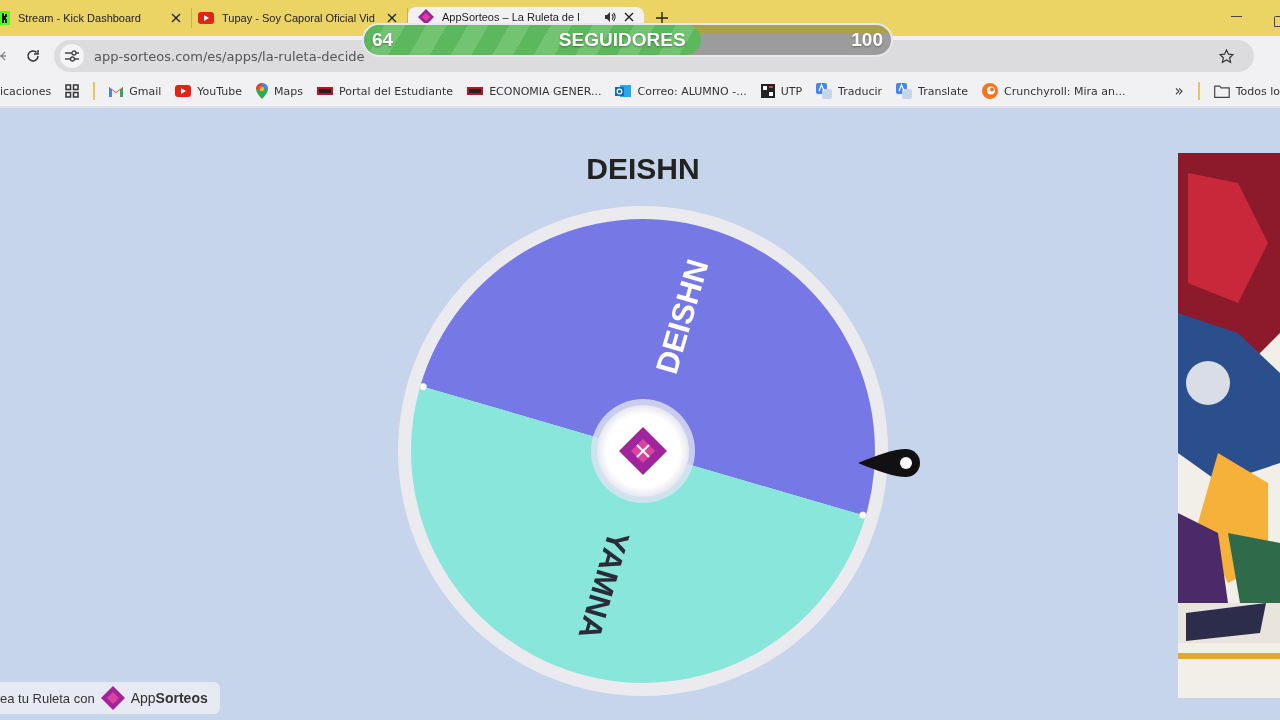 The width and height of the screenshot is (1280, 720). I want to click on segment-label: DEISHN, so click(682, 316).